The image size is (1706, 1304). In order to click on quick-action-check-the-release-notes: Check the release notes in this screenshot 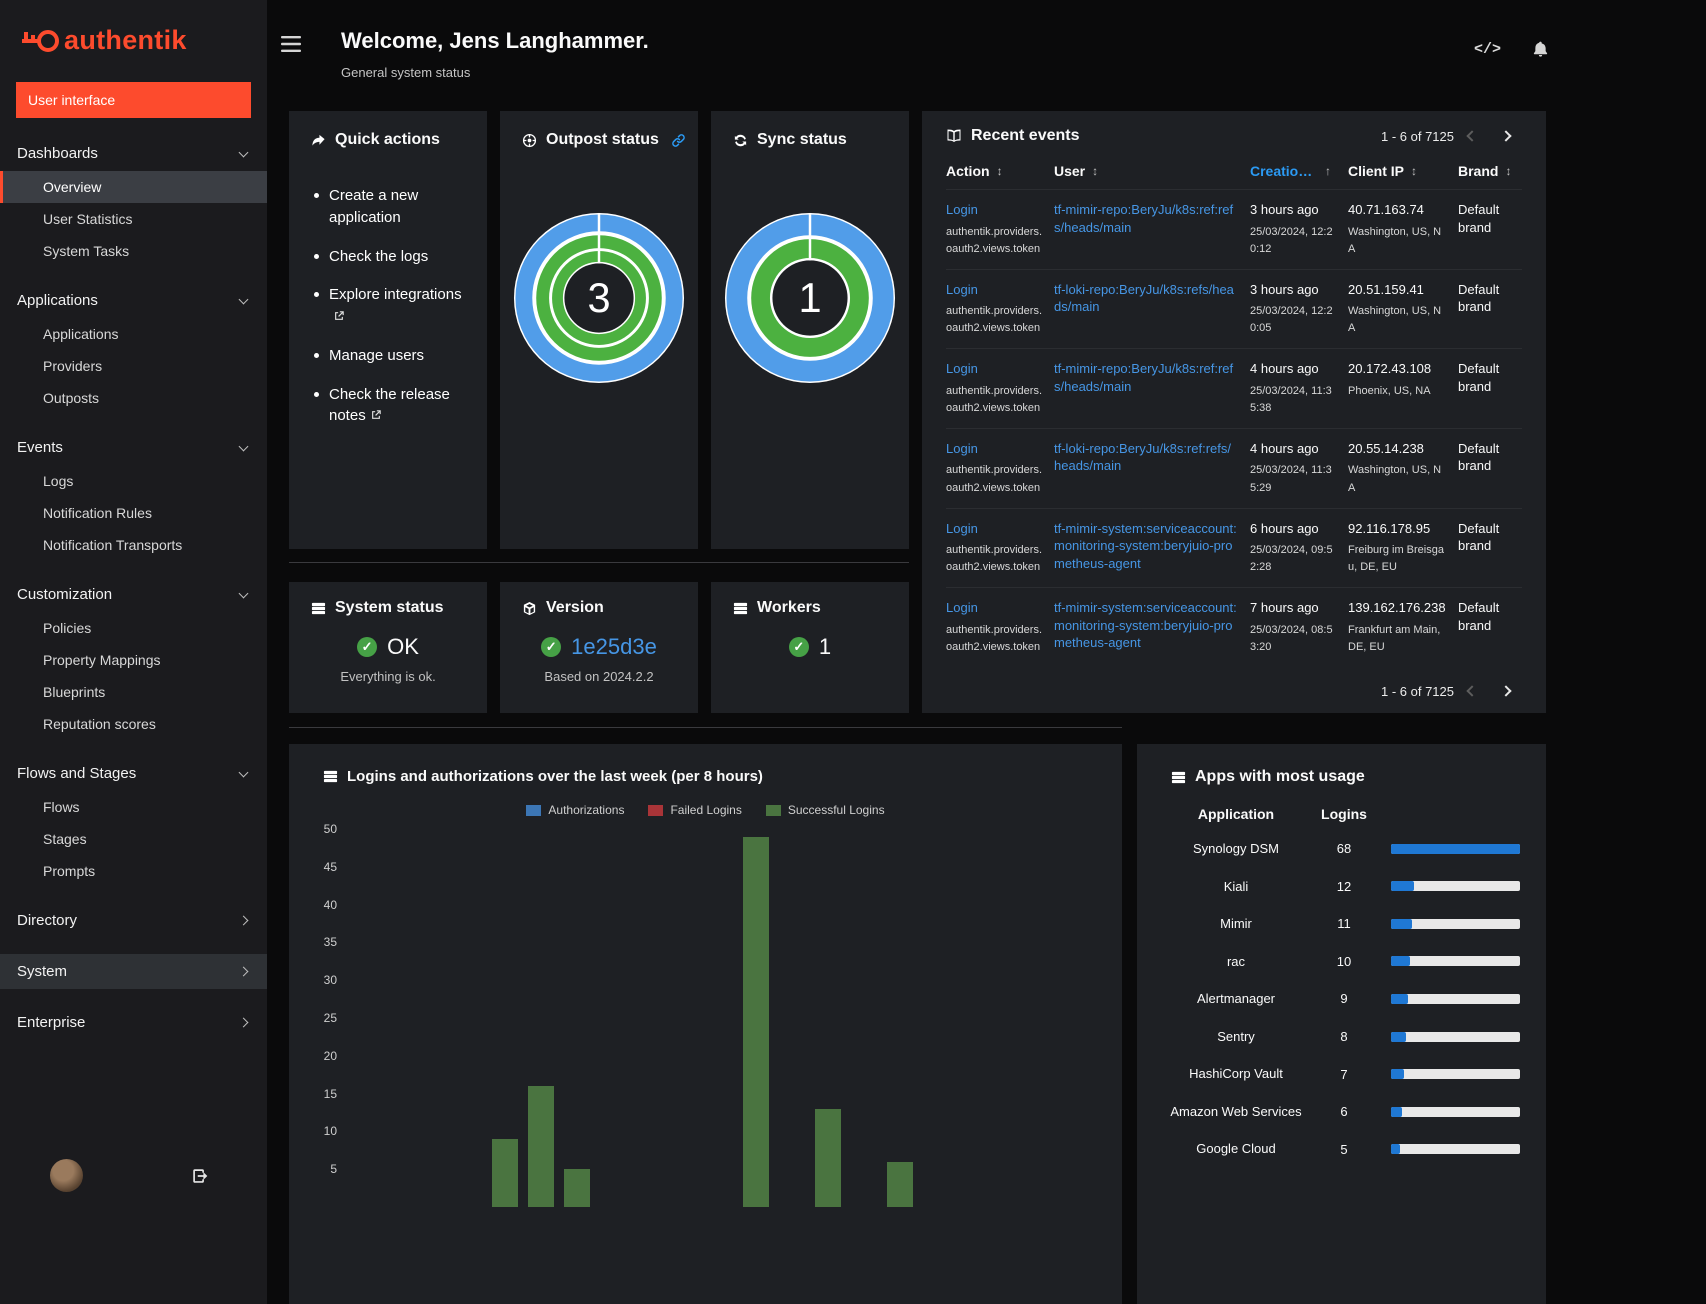, I will do `click(391, 406)`.